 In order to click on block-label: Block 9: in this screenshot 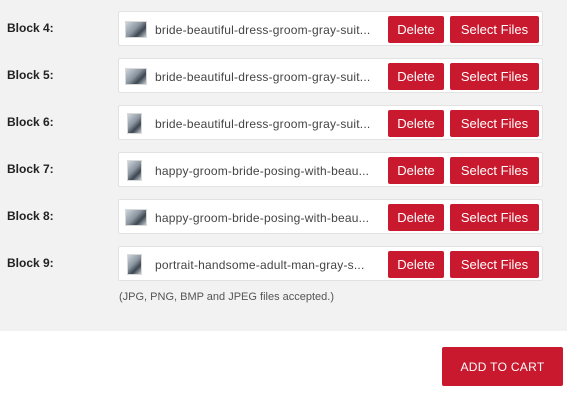, I will do `click(30, 263)`.